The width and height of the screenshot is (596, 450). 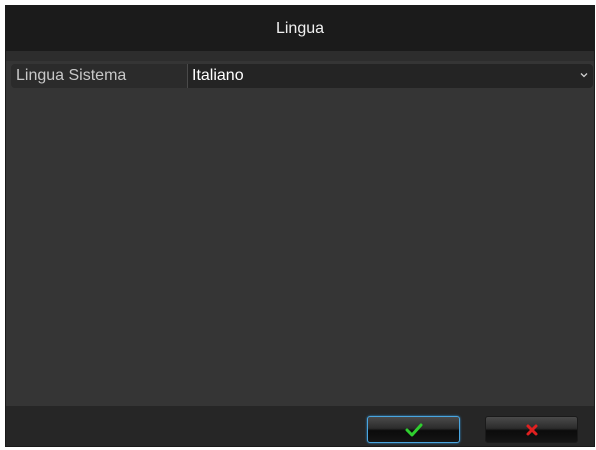 I want to click on cancel-button, so click(x=531, y=429).